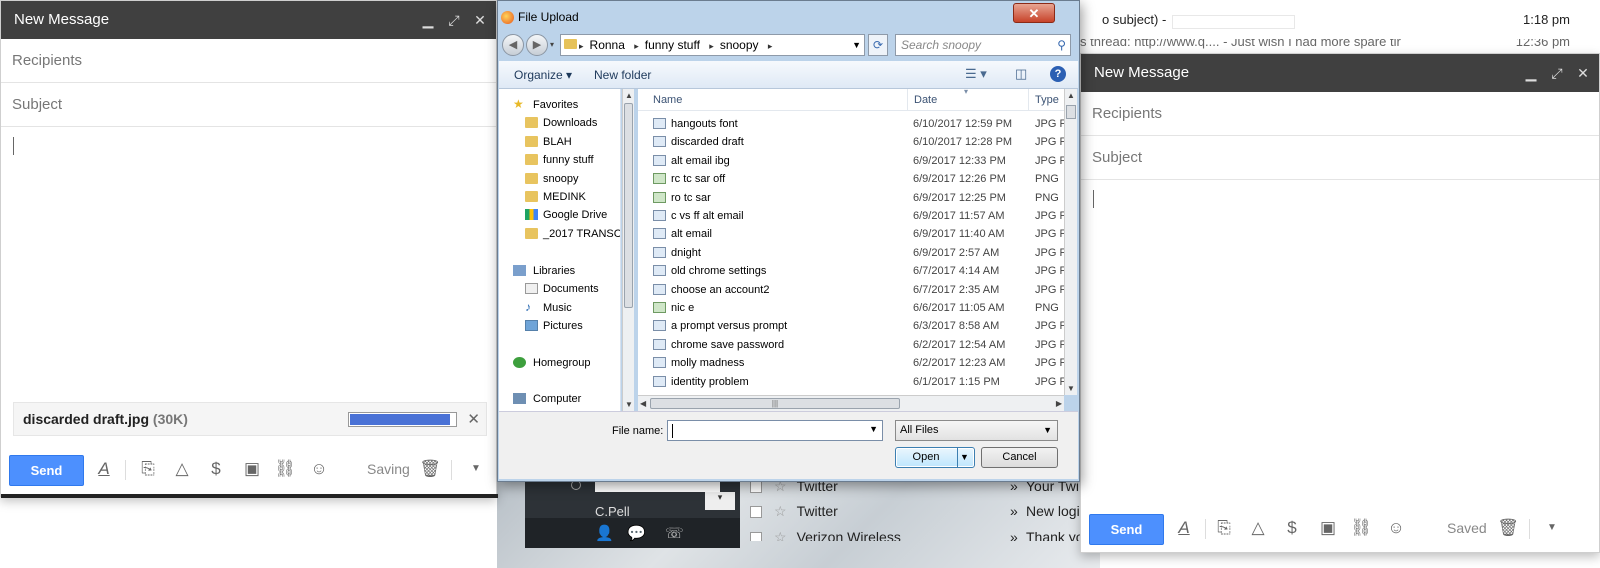 Image resolution: width=1600 pixels, height=568 pixels. What do you see at coordinates (851, 142) in the screenshot?
I see `file-row: discarded draft 6/10/2017 12:28 PM JPG F` at bounding box center [851, 142].